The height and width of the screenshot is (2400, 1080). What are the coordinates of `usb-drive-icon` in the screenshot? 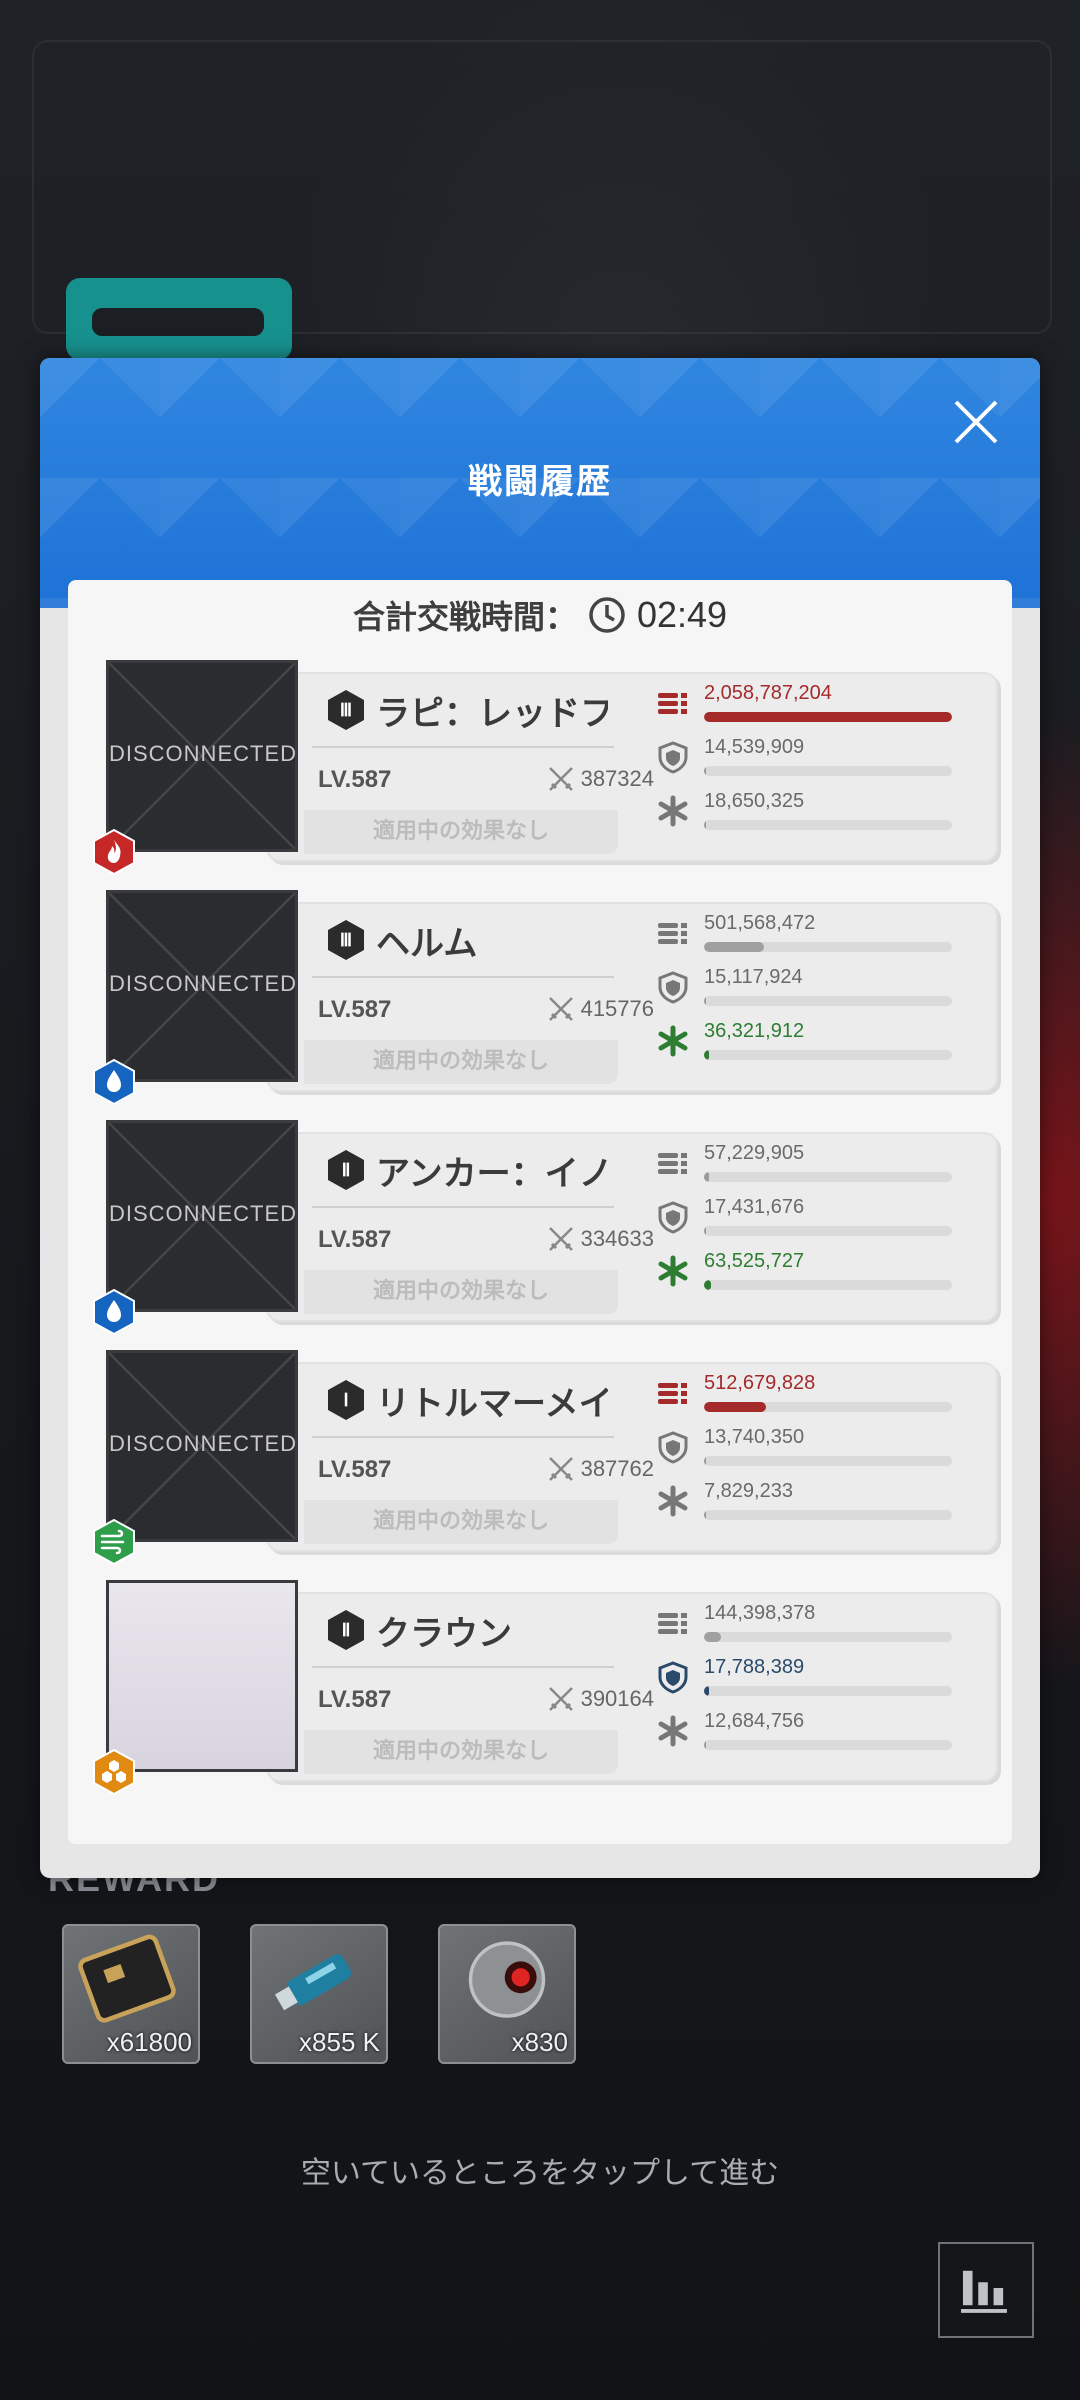 It's located at (312, 1982).